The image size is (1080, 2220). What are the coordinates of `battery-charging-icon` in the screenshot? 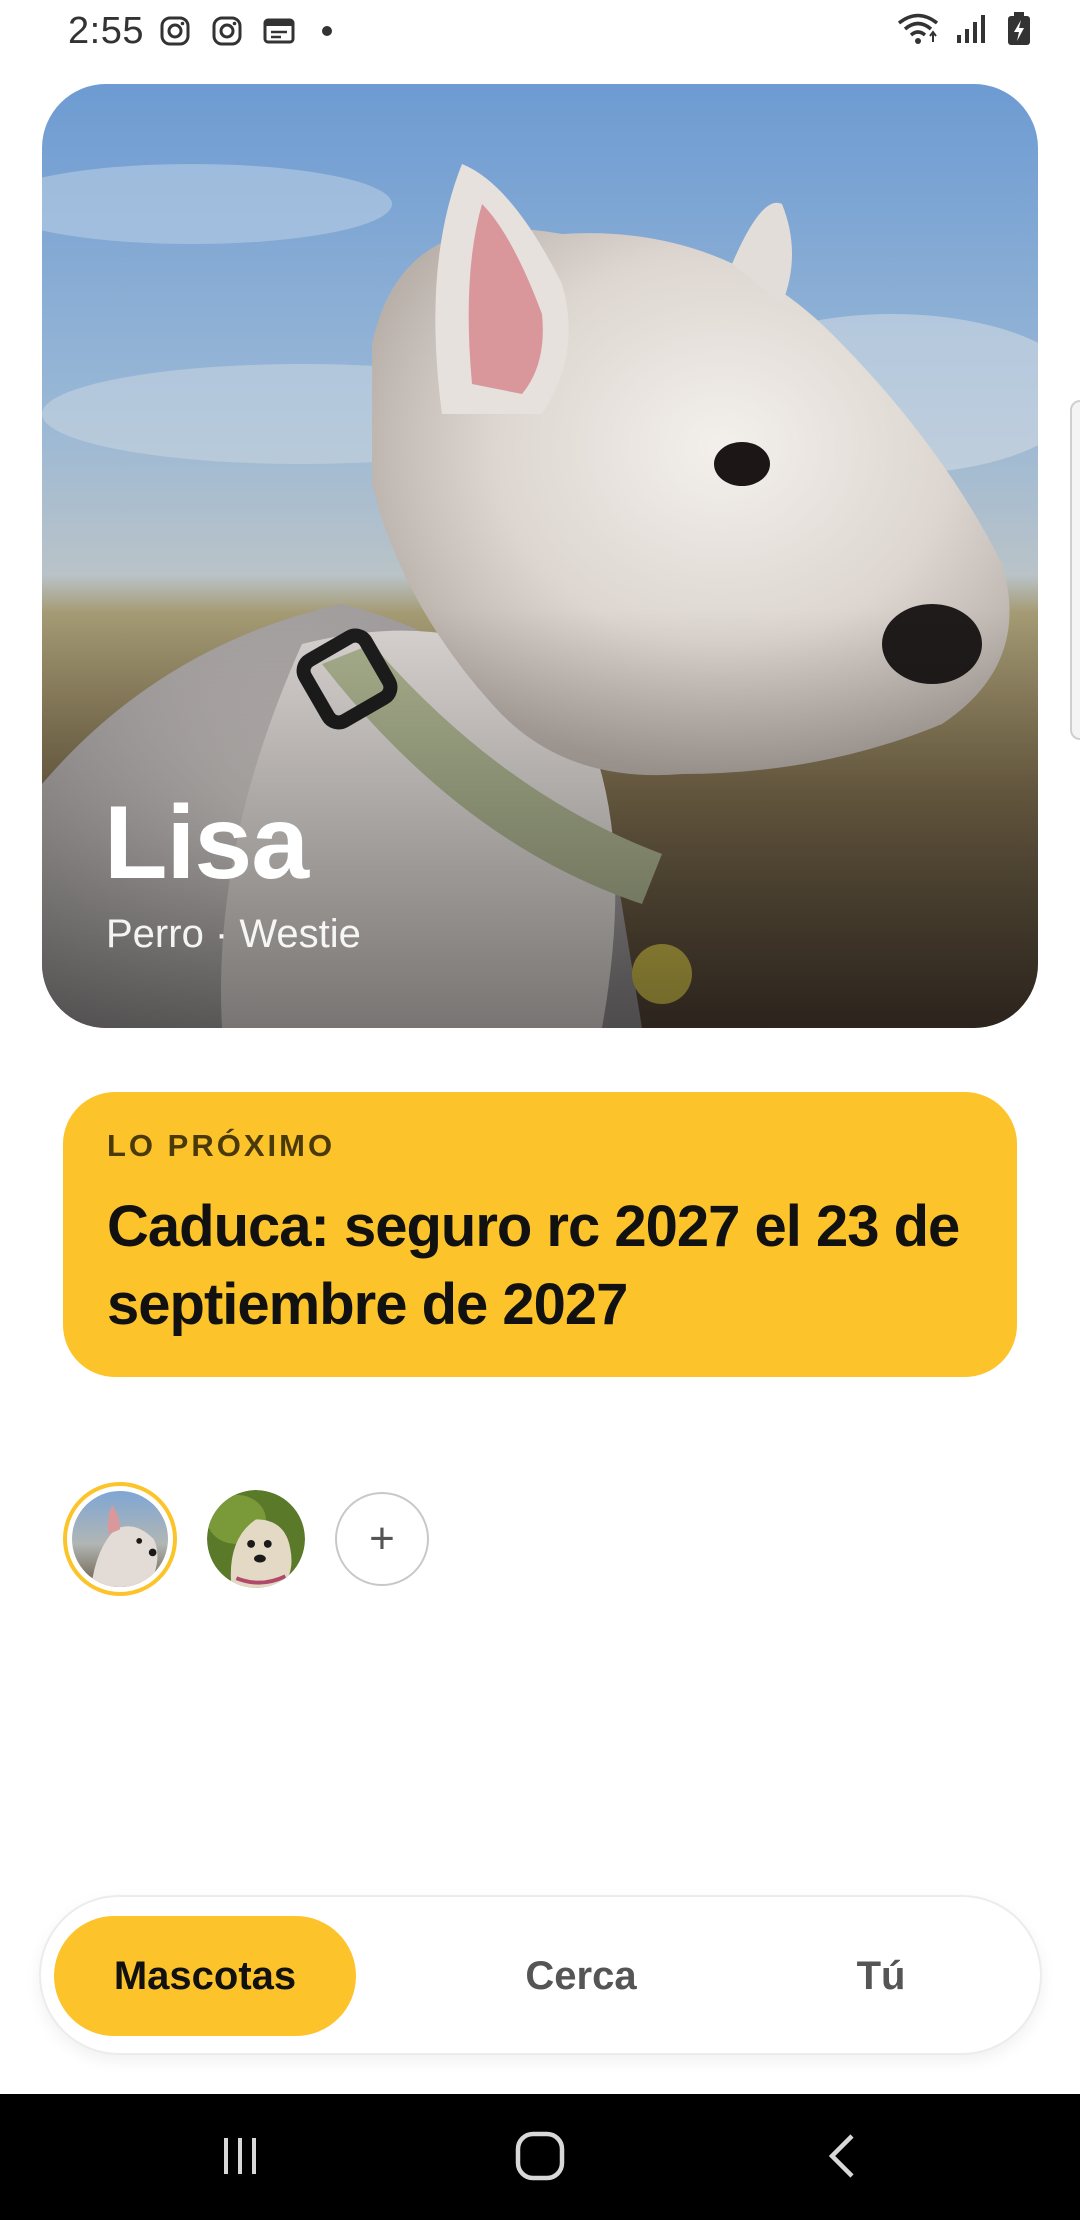 It's located at (1019, 29).